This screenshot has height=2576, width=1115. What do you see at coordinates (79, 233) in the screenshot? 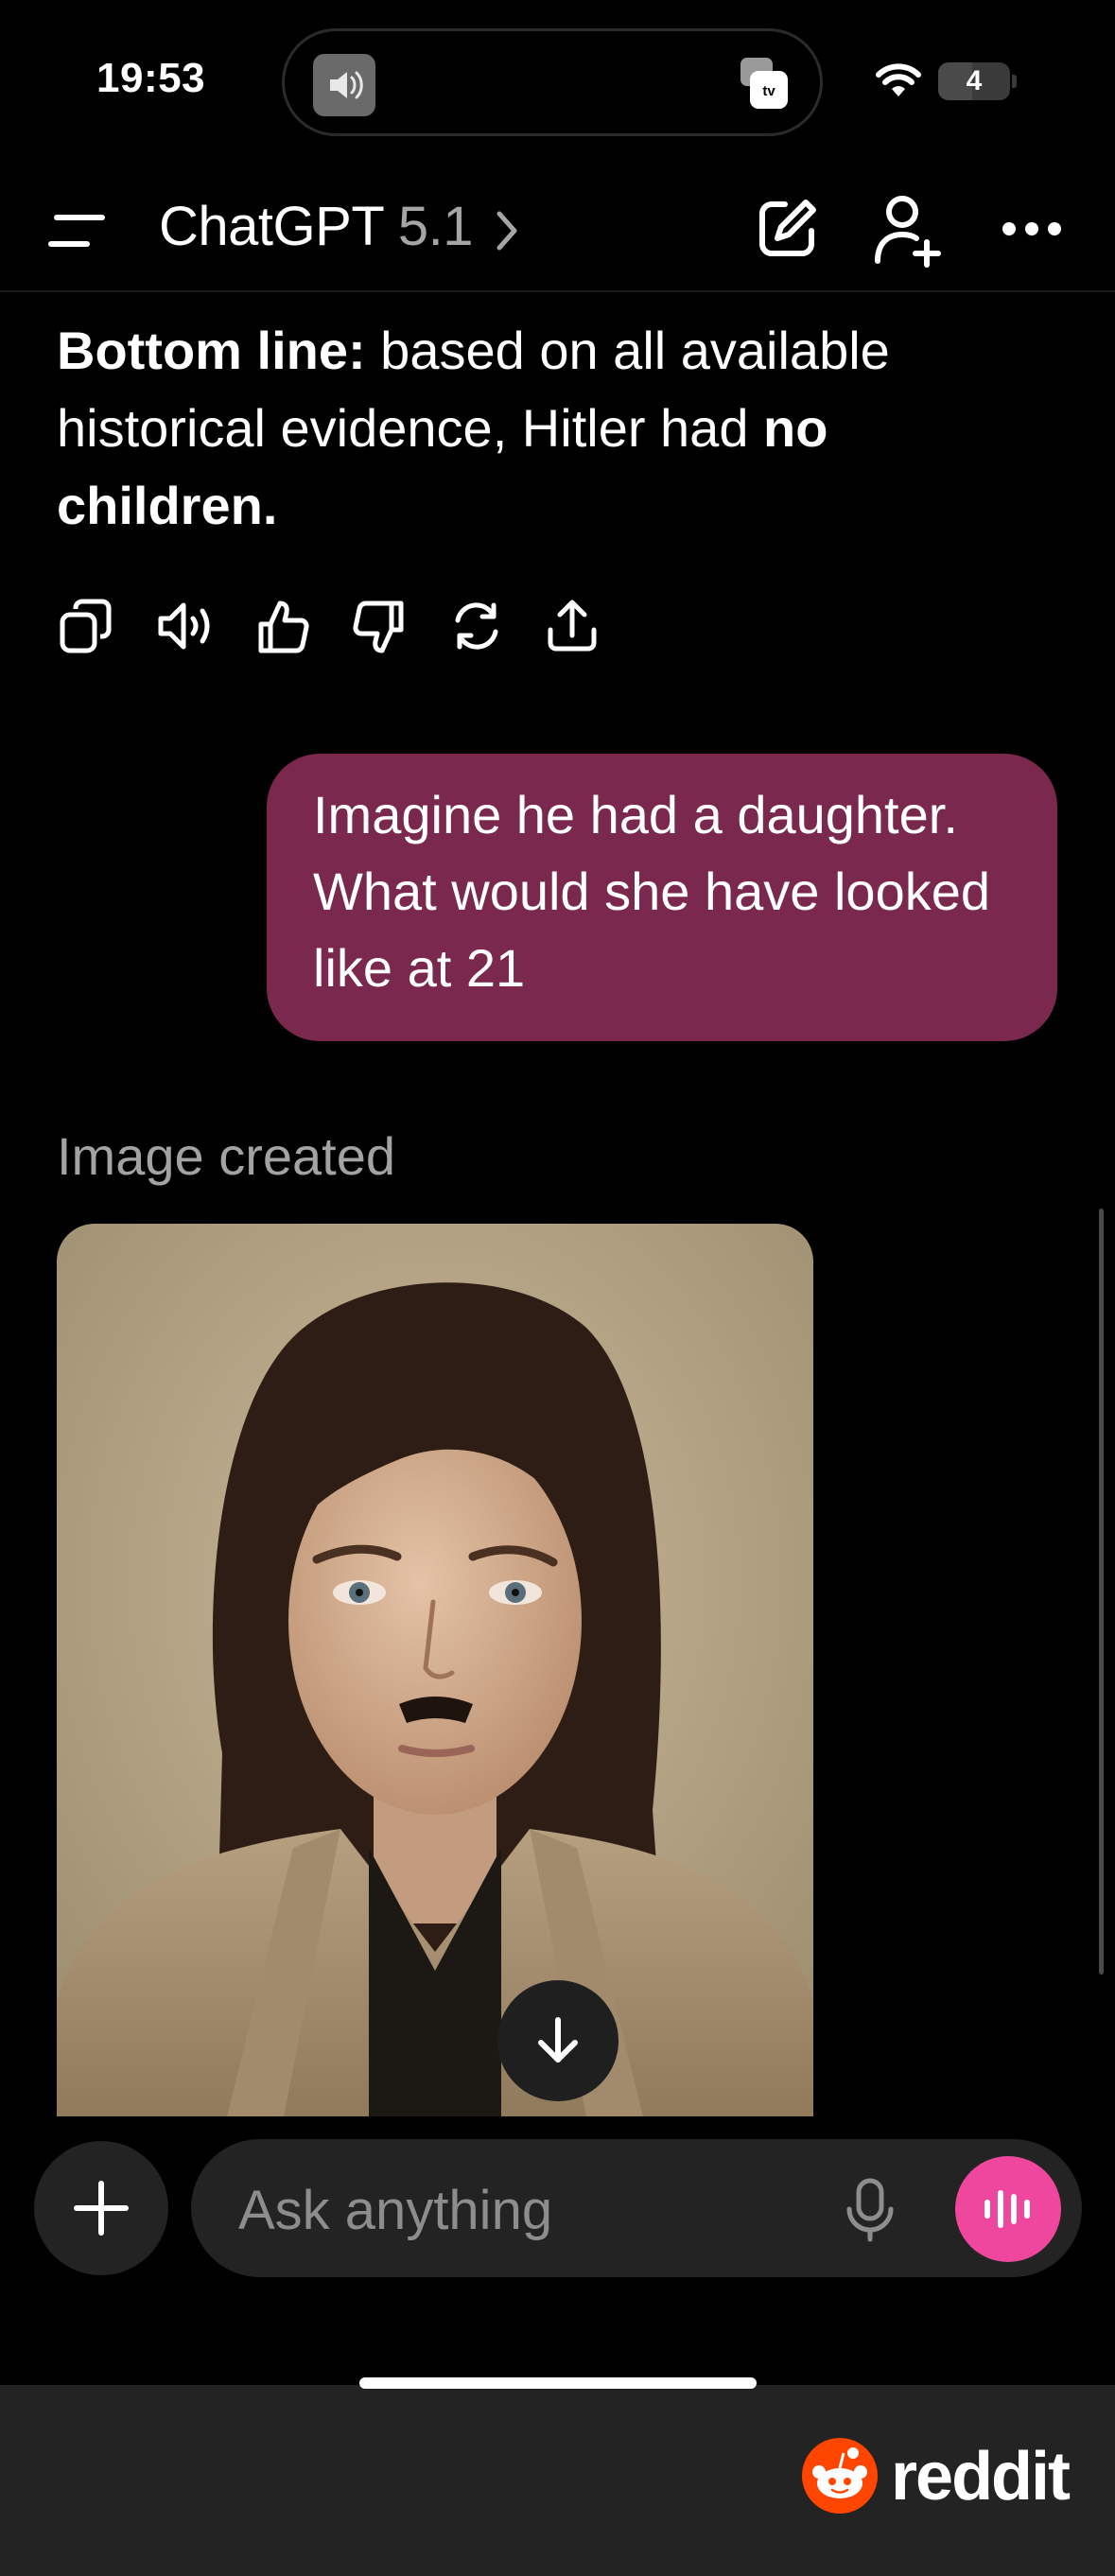
I see `menu-icon` at bounding box center [79, 233].